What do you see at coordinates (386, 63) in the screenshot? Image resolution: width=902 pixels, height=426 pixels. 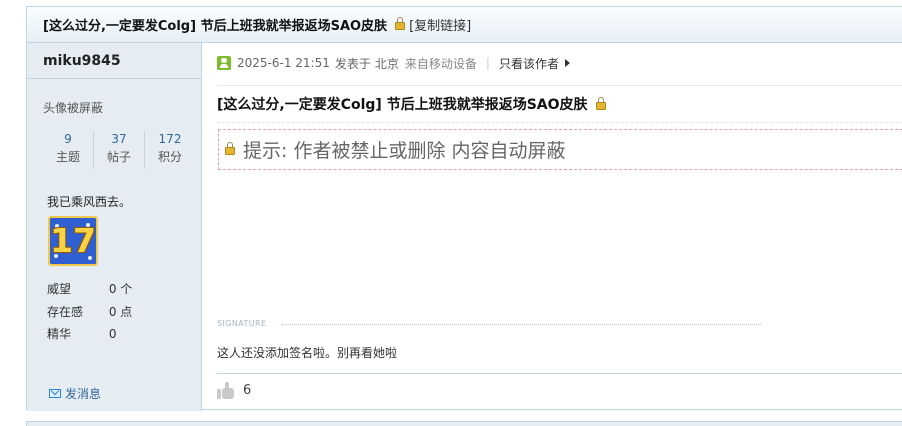 I see `post-location: 北京` at bounding box center [386, 63].